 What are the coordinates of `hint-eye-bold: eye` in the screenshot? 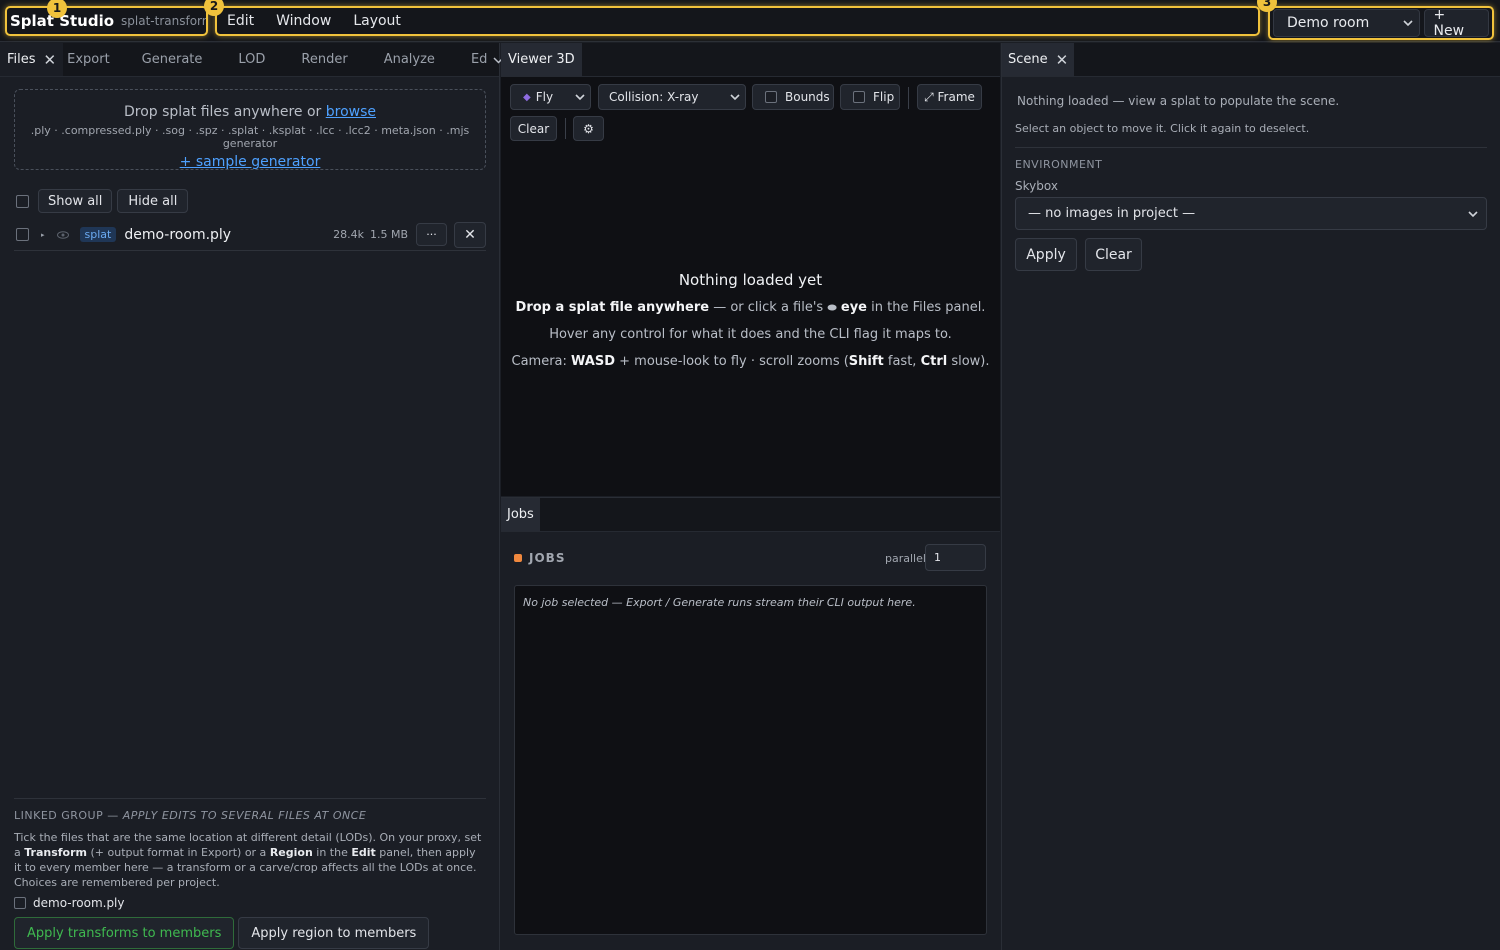 It's located at (853, 307).